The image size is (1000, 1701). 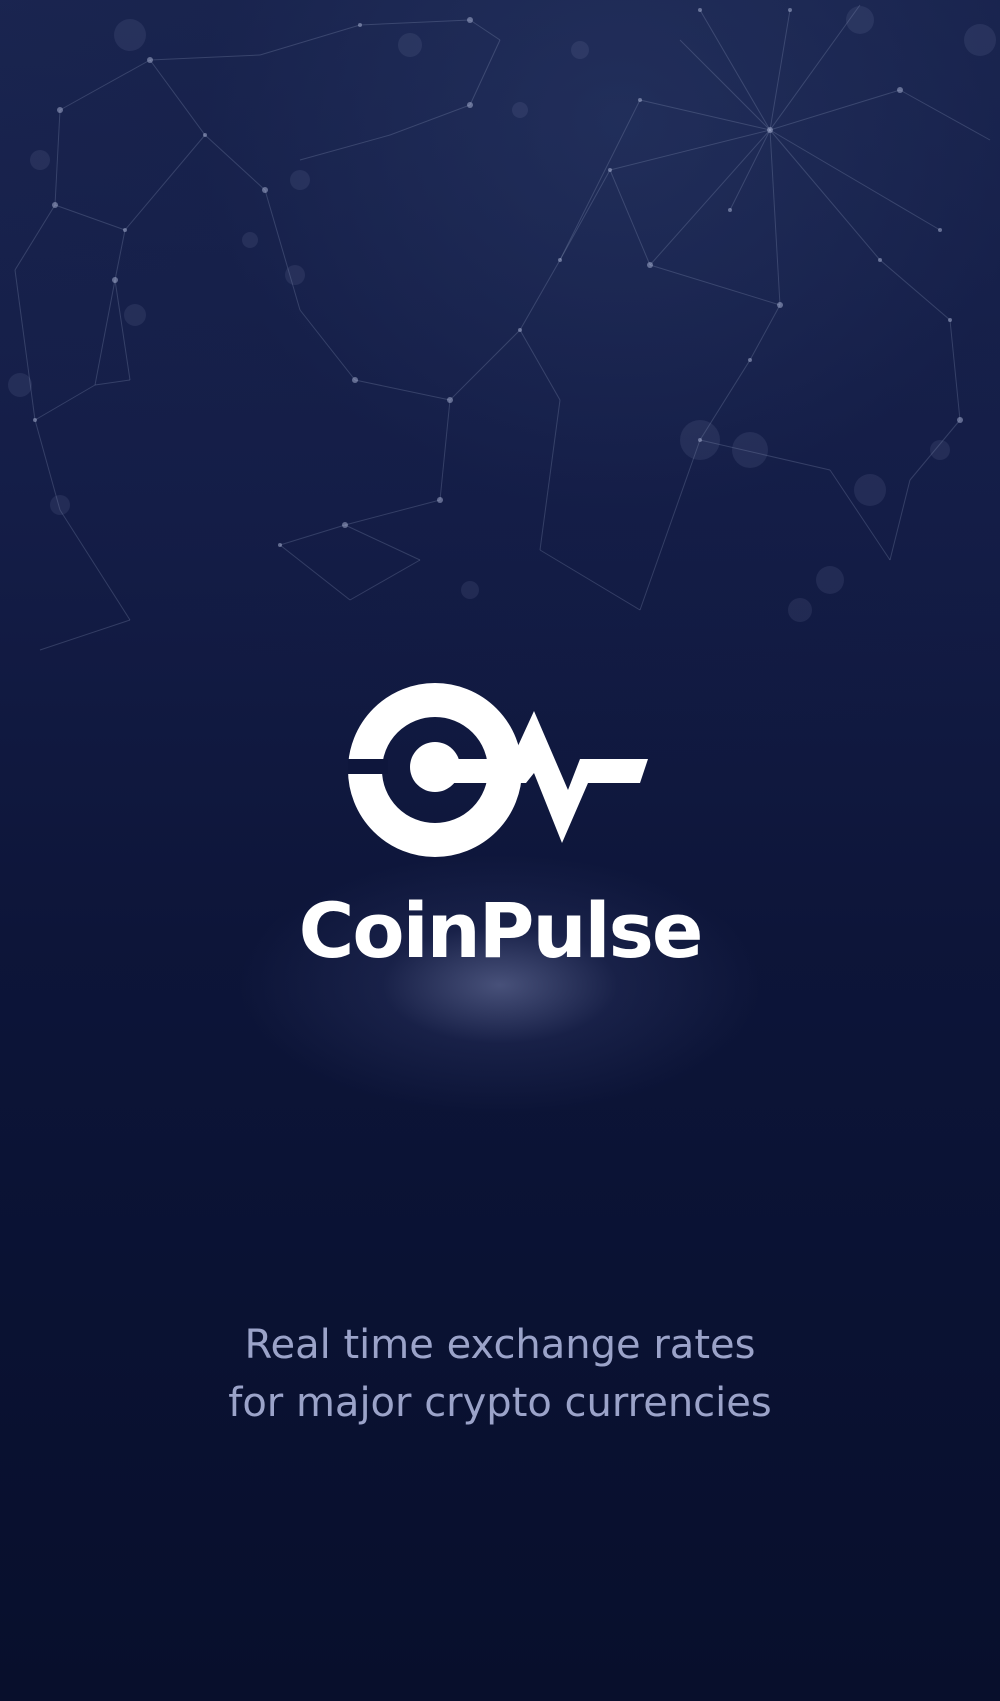 I want to click on coin-pulse-logo-icon, so click(x=498, y=770).